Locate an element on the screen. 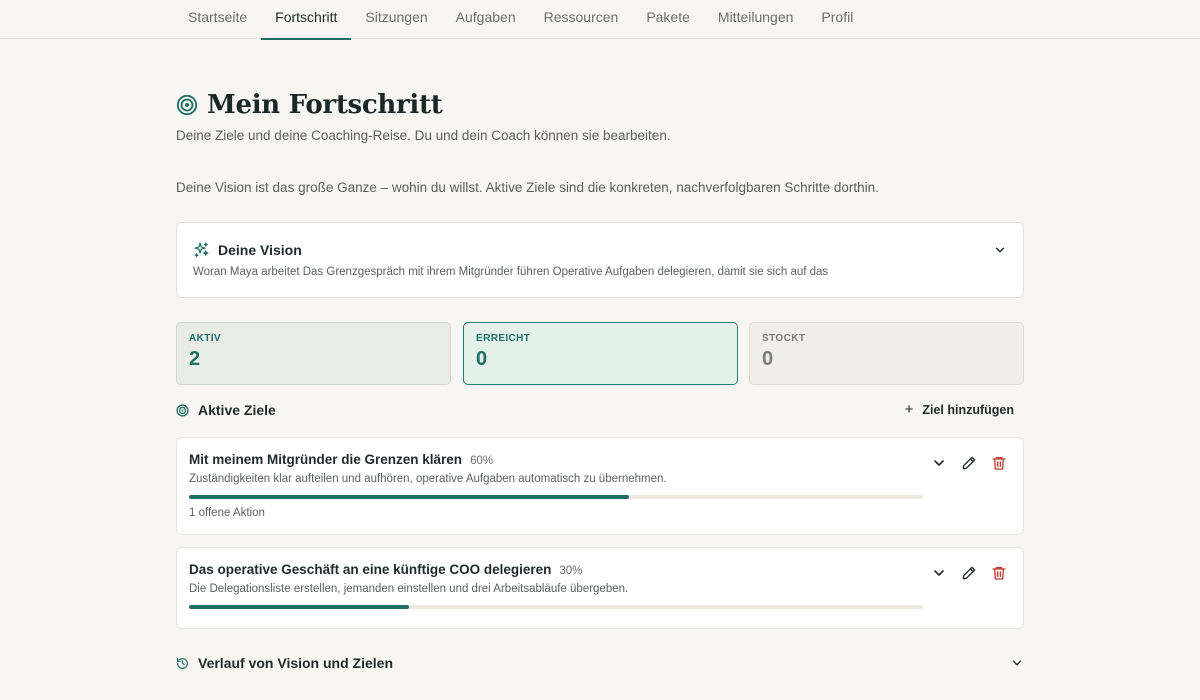 This screenshot has height=700, width=1200. stat-erreicht: ERREICHT 0 is located at coordinates (600, 353).